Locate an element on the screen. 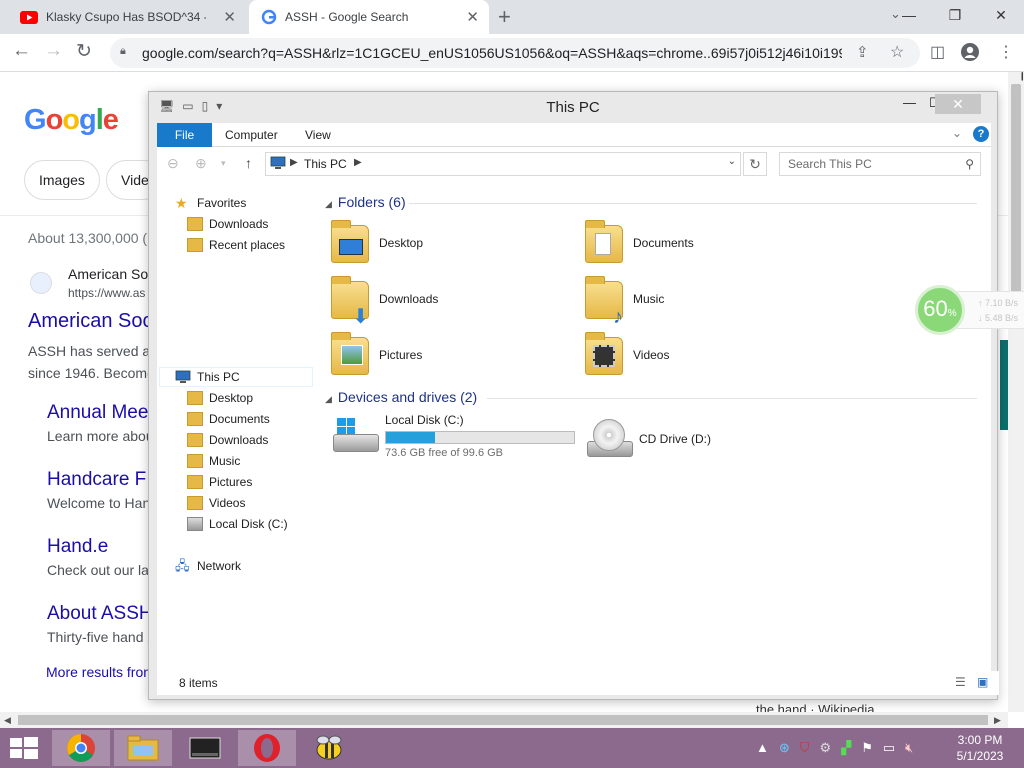 The width and height of the screenshot is (1024, 768). folder-pictures: Pictures is located at coordinates (374, 355).